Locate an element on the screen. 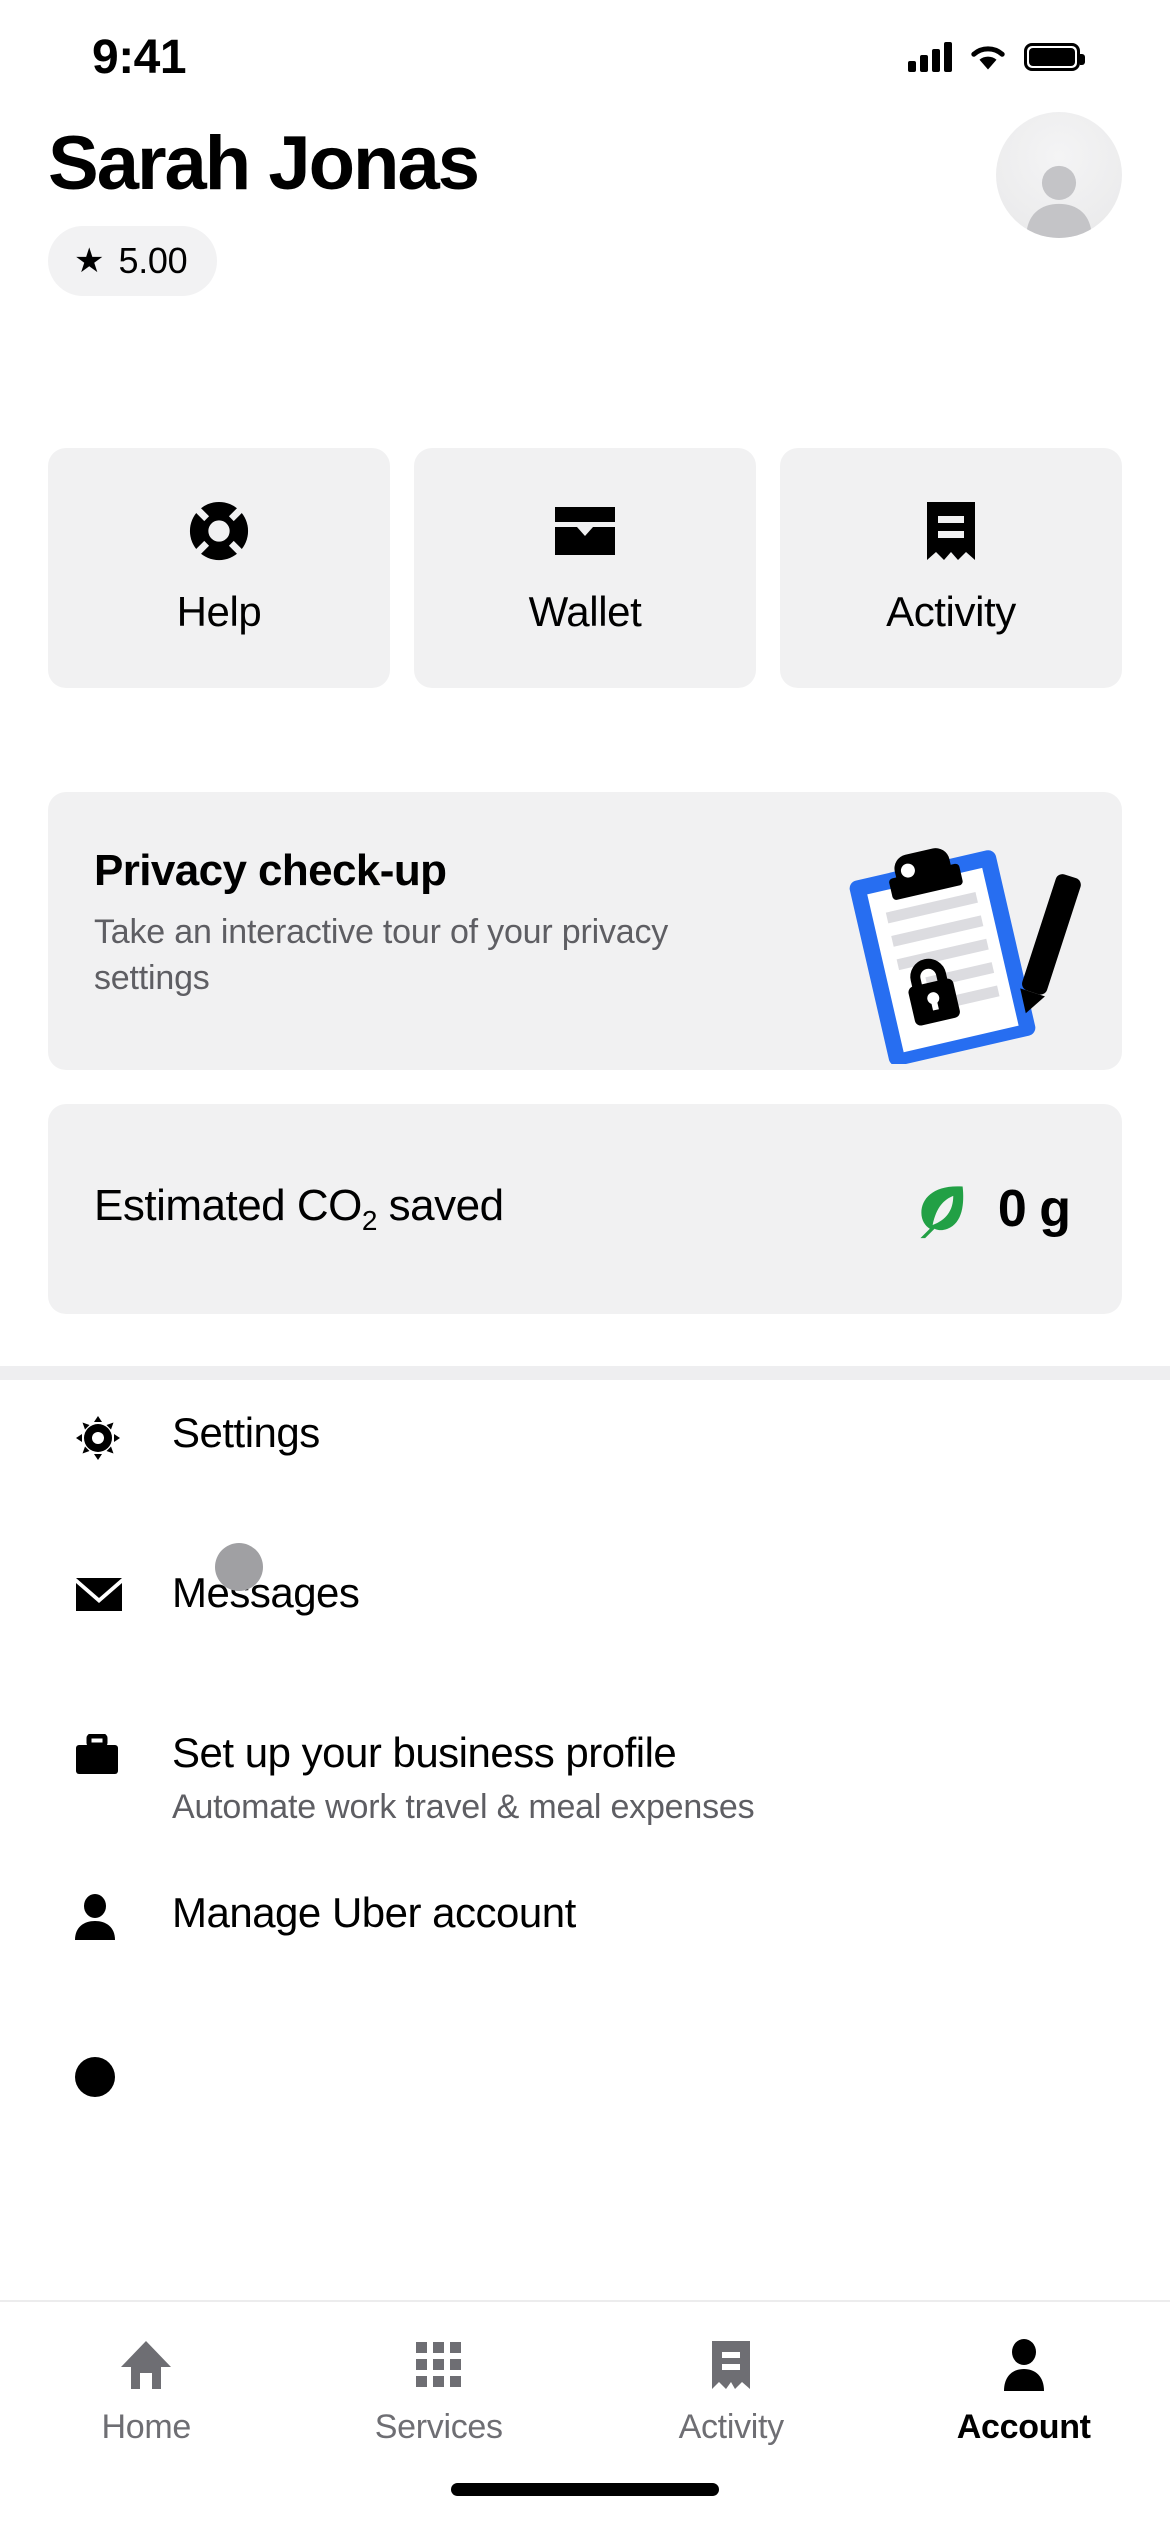  menu-text-messages: Messages is located at coordinates (266, 1579).